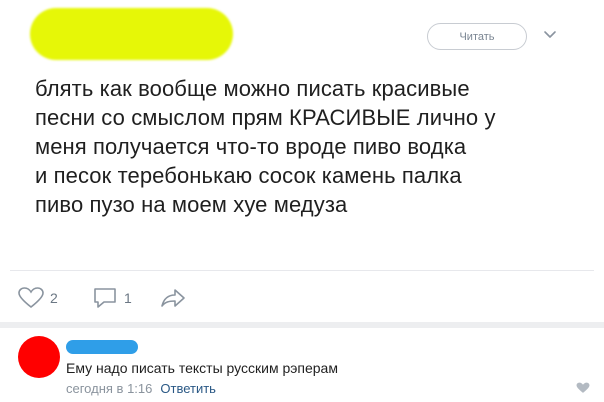 The image size is (604, 402). I want to click on comment-like-icon, so click(583, 388).